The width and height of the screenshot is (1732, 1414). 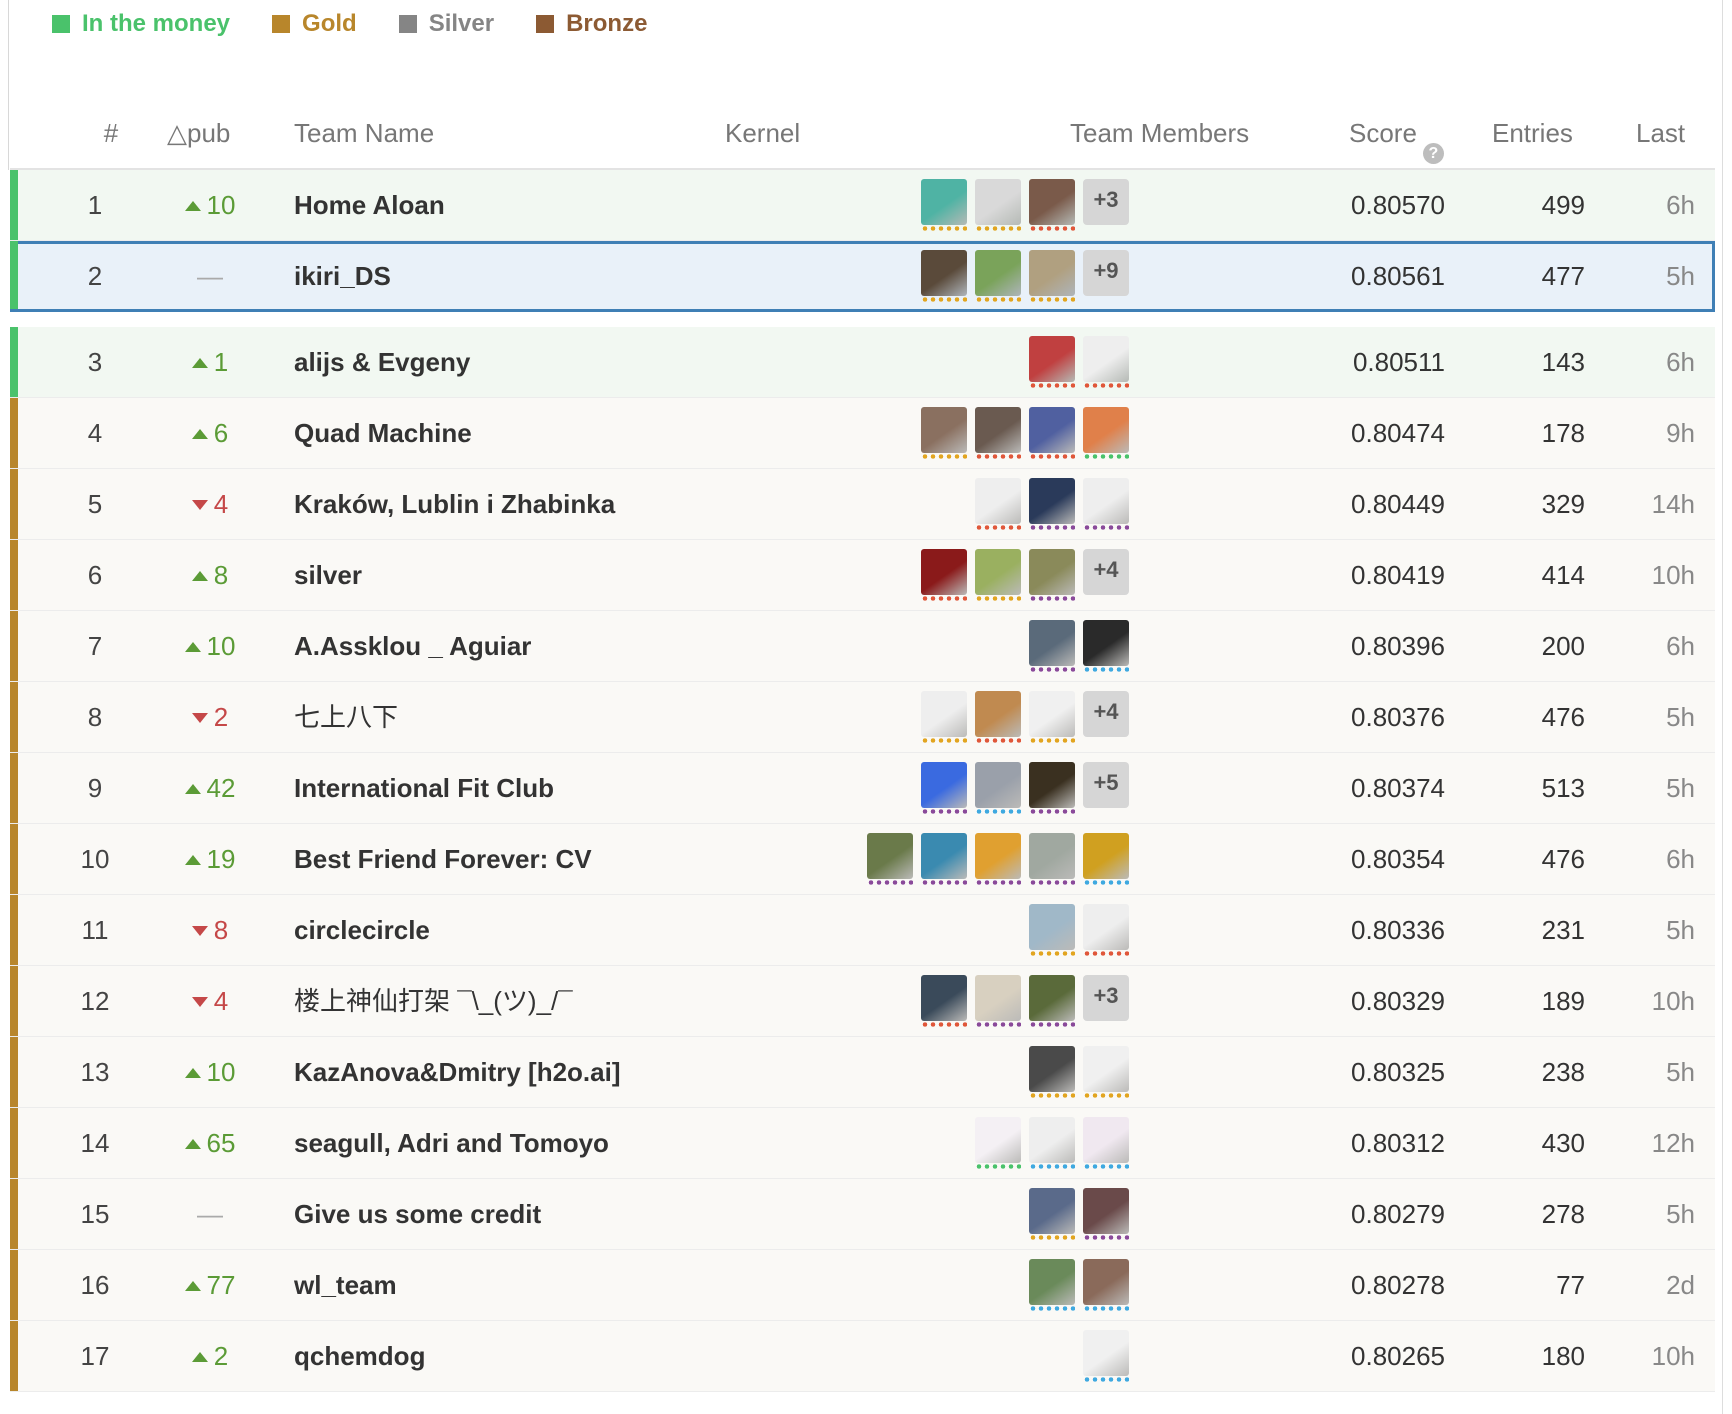 I want to click on leaderboard-row: 16 77 wl_team 0.80278 77 2d, so click(x=862, y=1285).